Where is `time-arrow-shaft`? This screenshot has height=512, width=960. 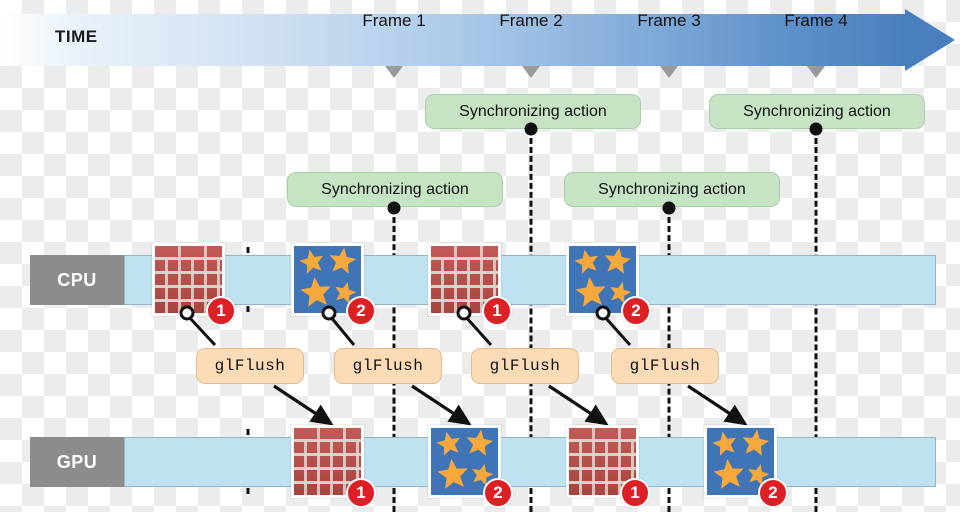
time-arrow-shaft is located at coordinates (454, 40).